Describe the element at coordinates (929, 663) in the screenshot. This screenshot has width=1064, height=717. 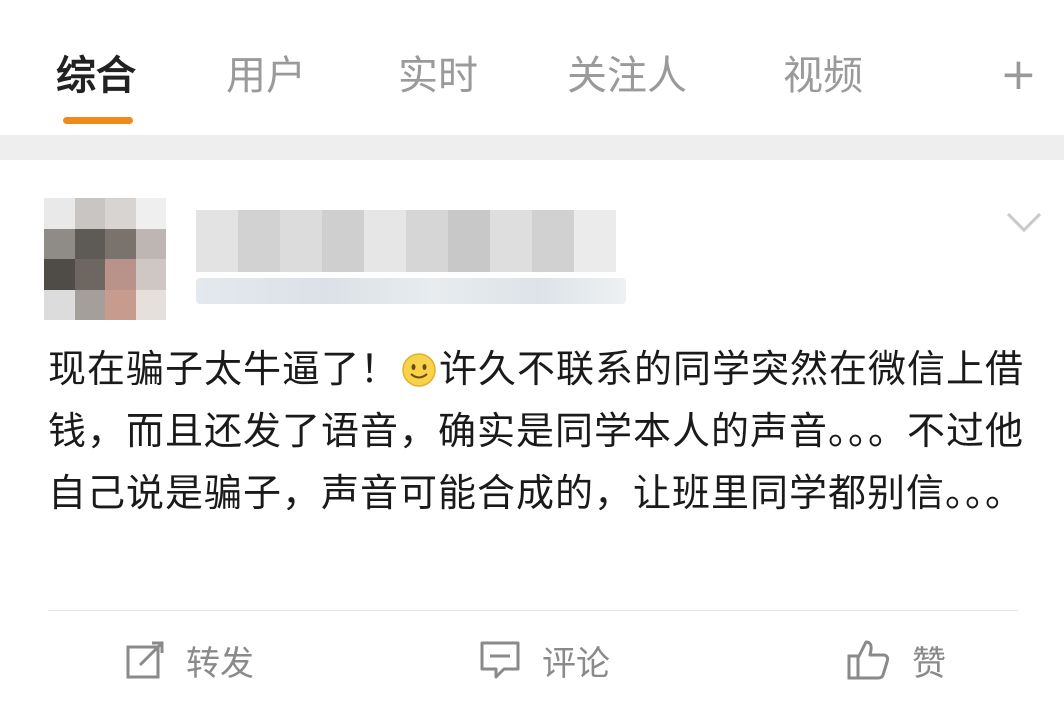
I see `like-label: 赞` at that location.